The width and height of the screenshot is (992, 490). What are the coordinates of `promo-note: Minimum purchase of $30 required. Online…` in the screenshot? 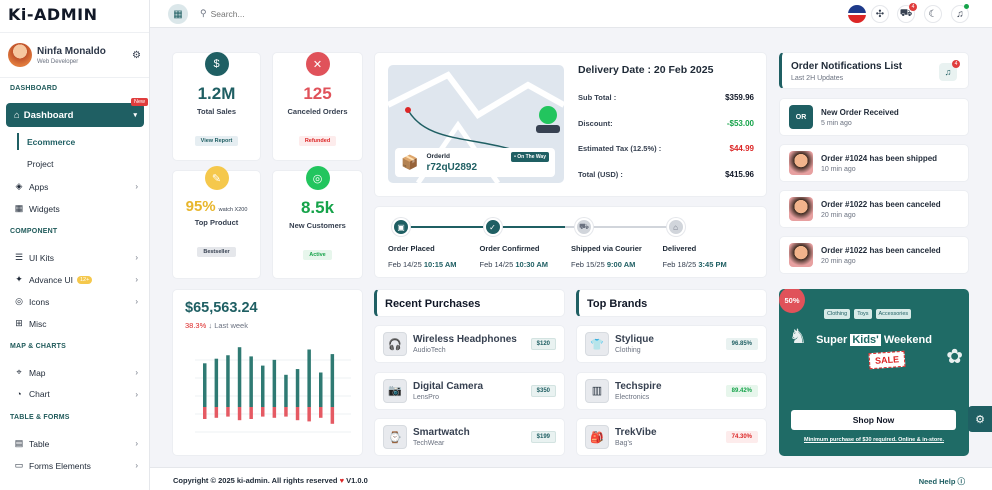 It's located at (874, 440).